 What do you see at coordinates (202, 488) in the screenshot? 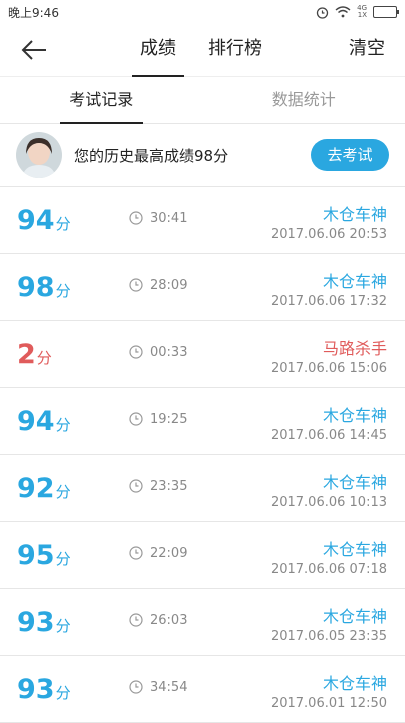
I see `exam-record-row: 92分 23:35 木仓车神 2017.06.06 10:13` at bounding box center [202, 488].